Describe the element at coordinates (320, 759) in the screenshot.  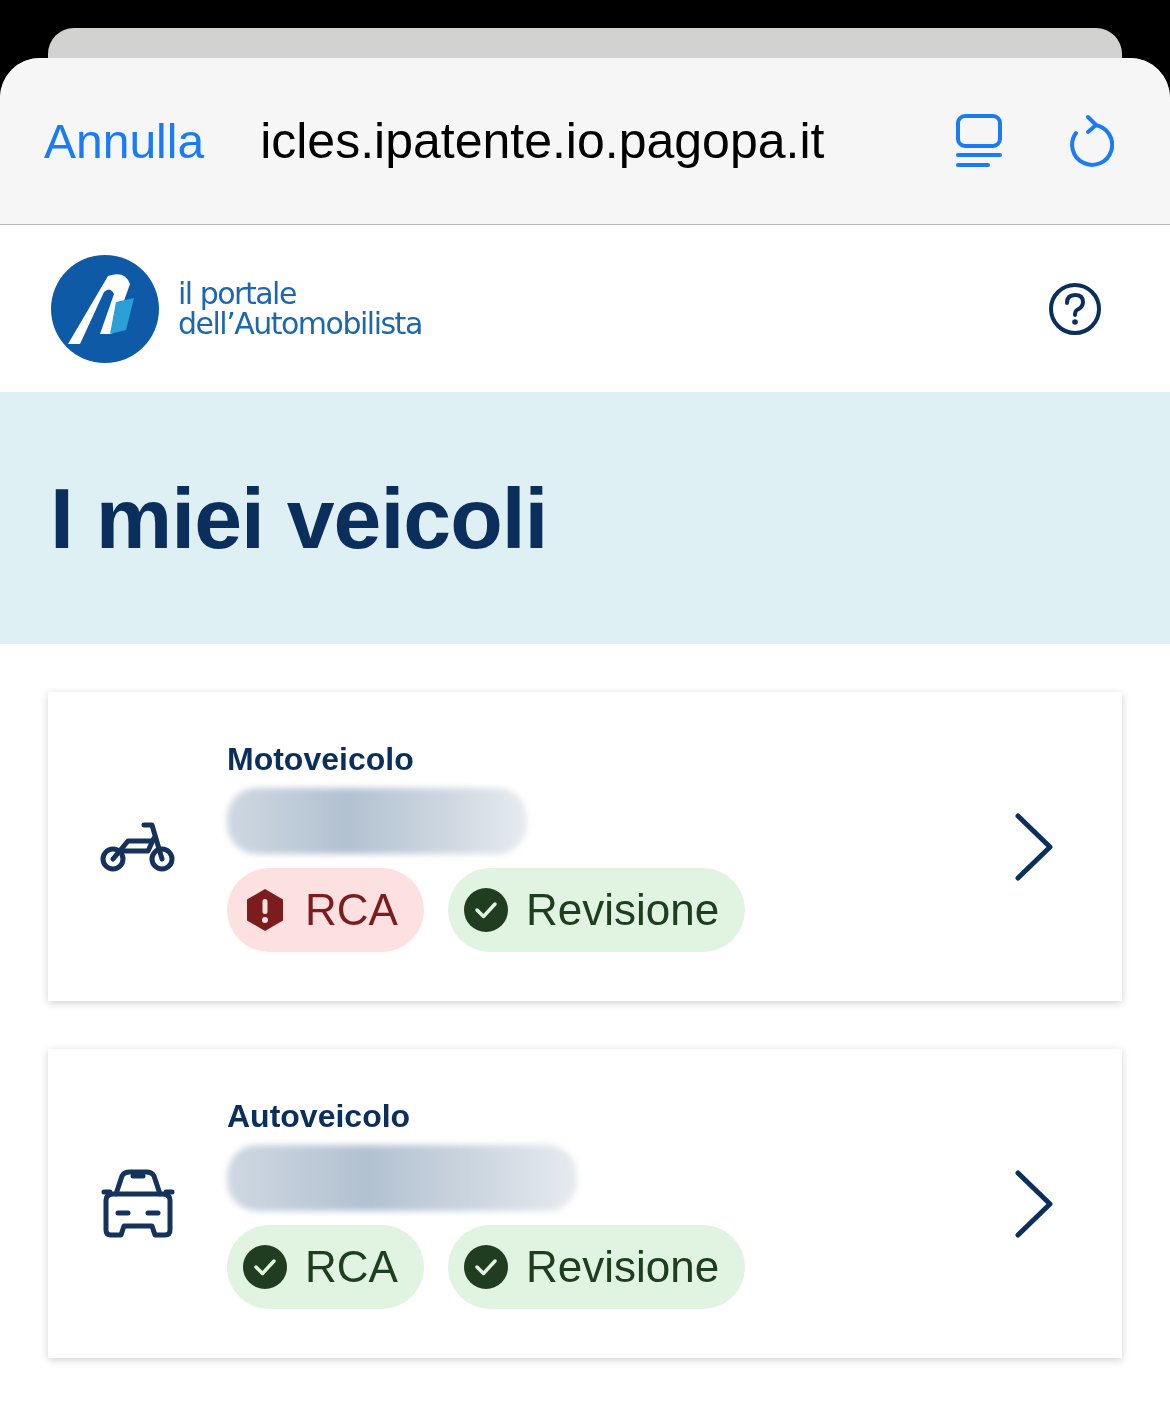
I see `vehicle-type: Motoveicolo` at that location.